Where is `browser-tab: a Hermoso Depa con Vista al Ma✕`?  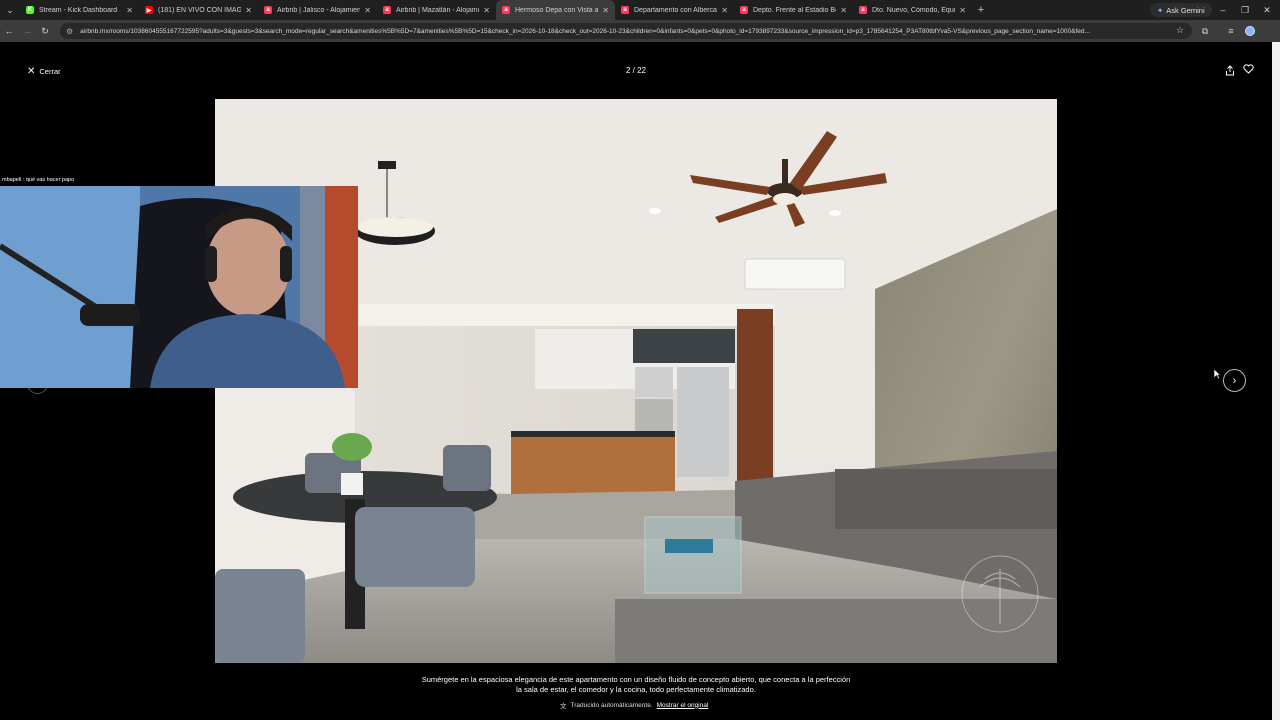 browser-tab: a Hermoso Depa con Vista al Ma✕ is located at coordinates (555, 10).